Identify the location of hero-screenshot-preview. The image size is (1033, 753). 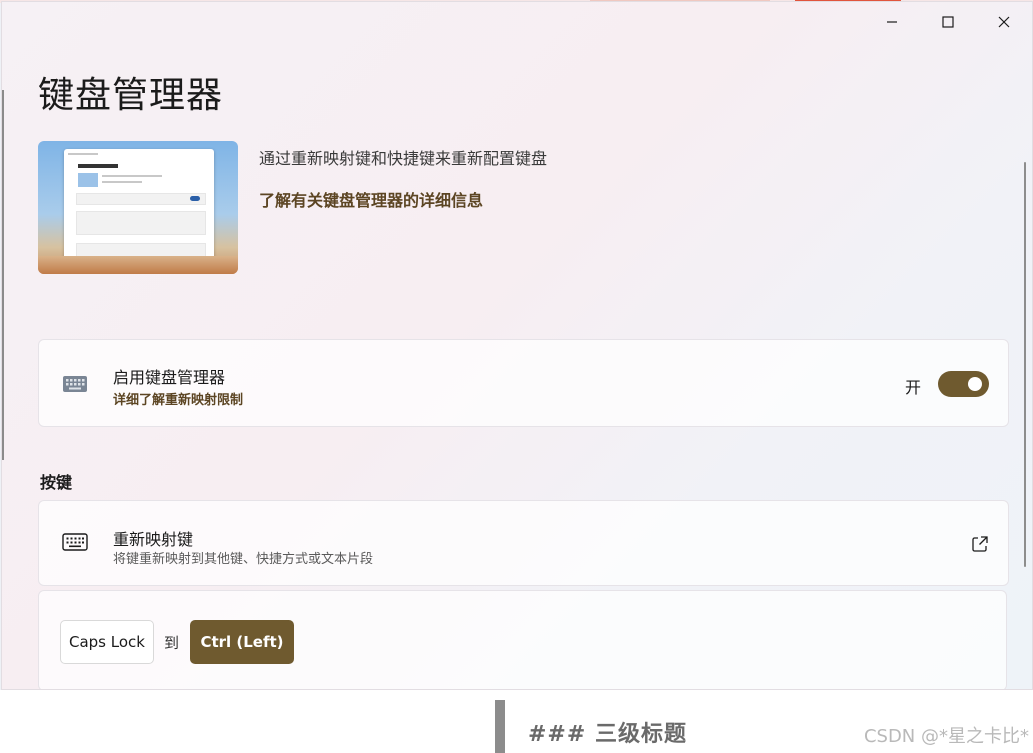
(139, 209).